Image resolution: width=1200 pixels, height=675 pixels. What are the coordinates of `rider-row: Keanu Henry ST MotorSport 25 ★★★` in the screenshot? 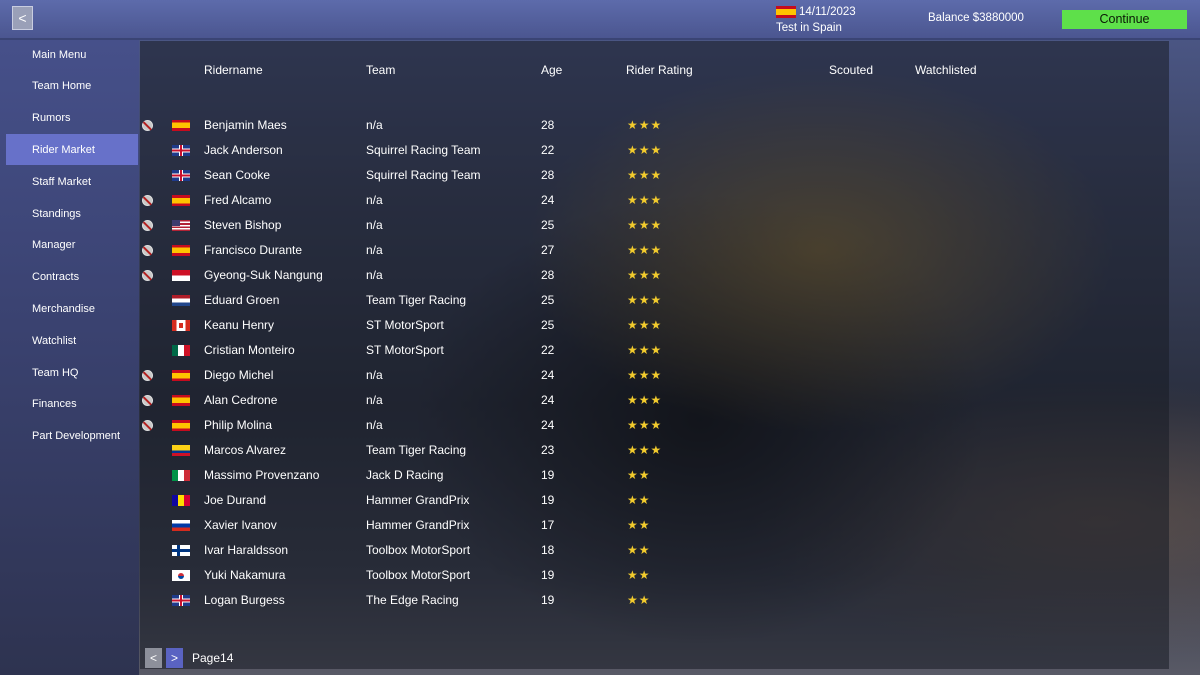 It's located at (654, 325).